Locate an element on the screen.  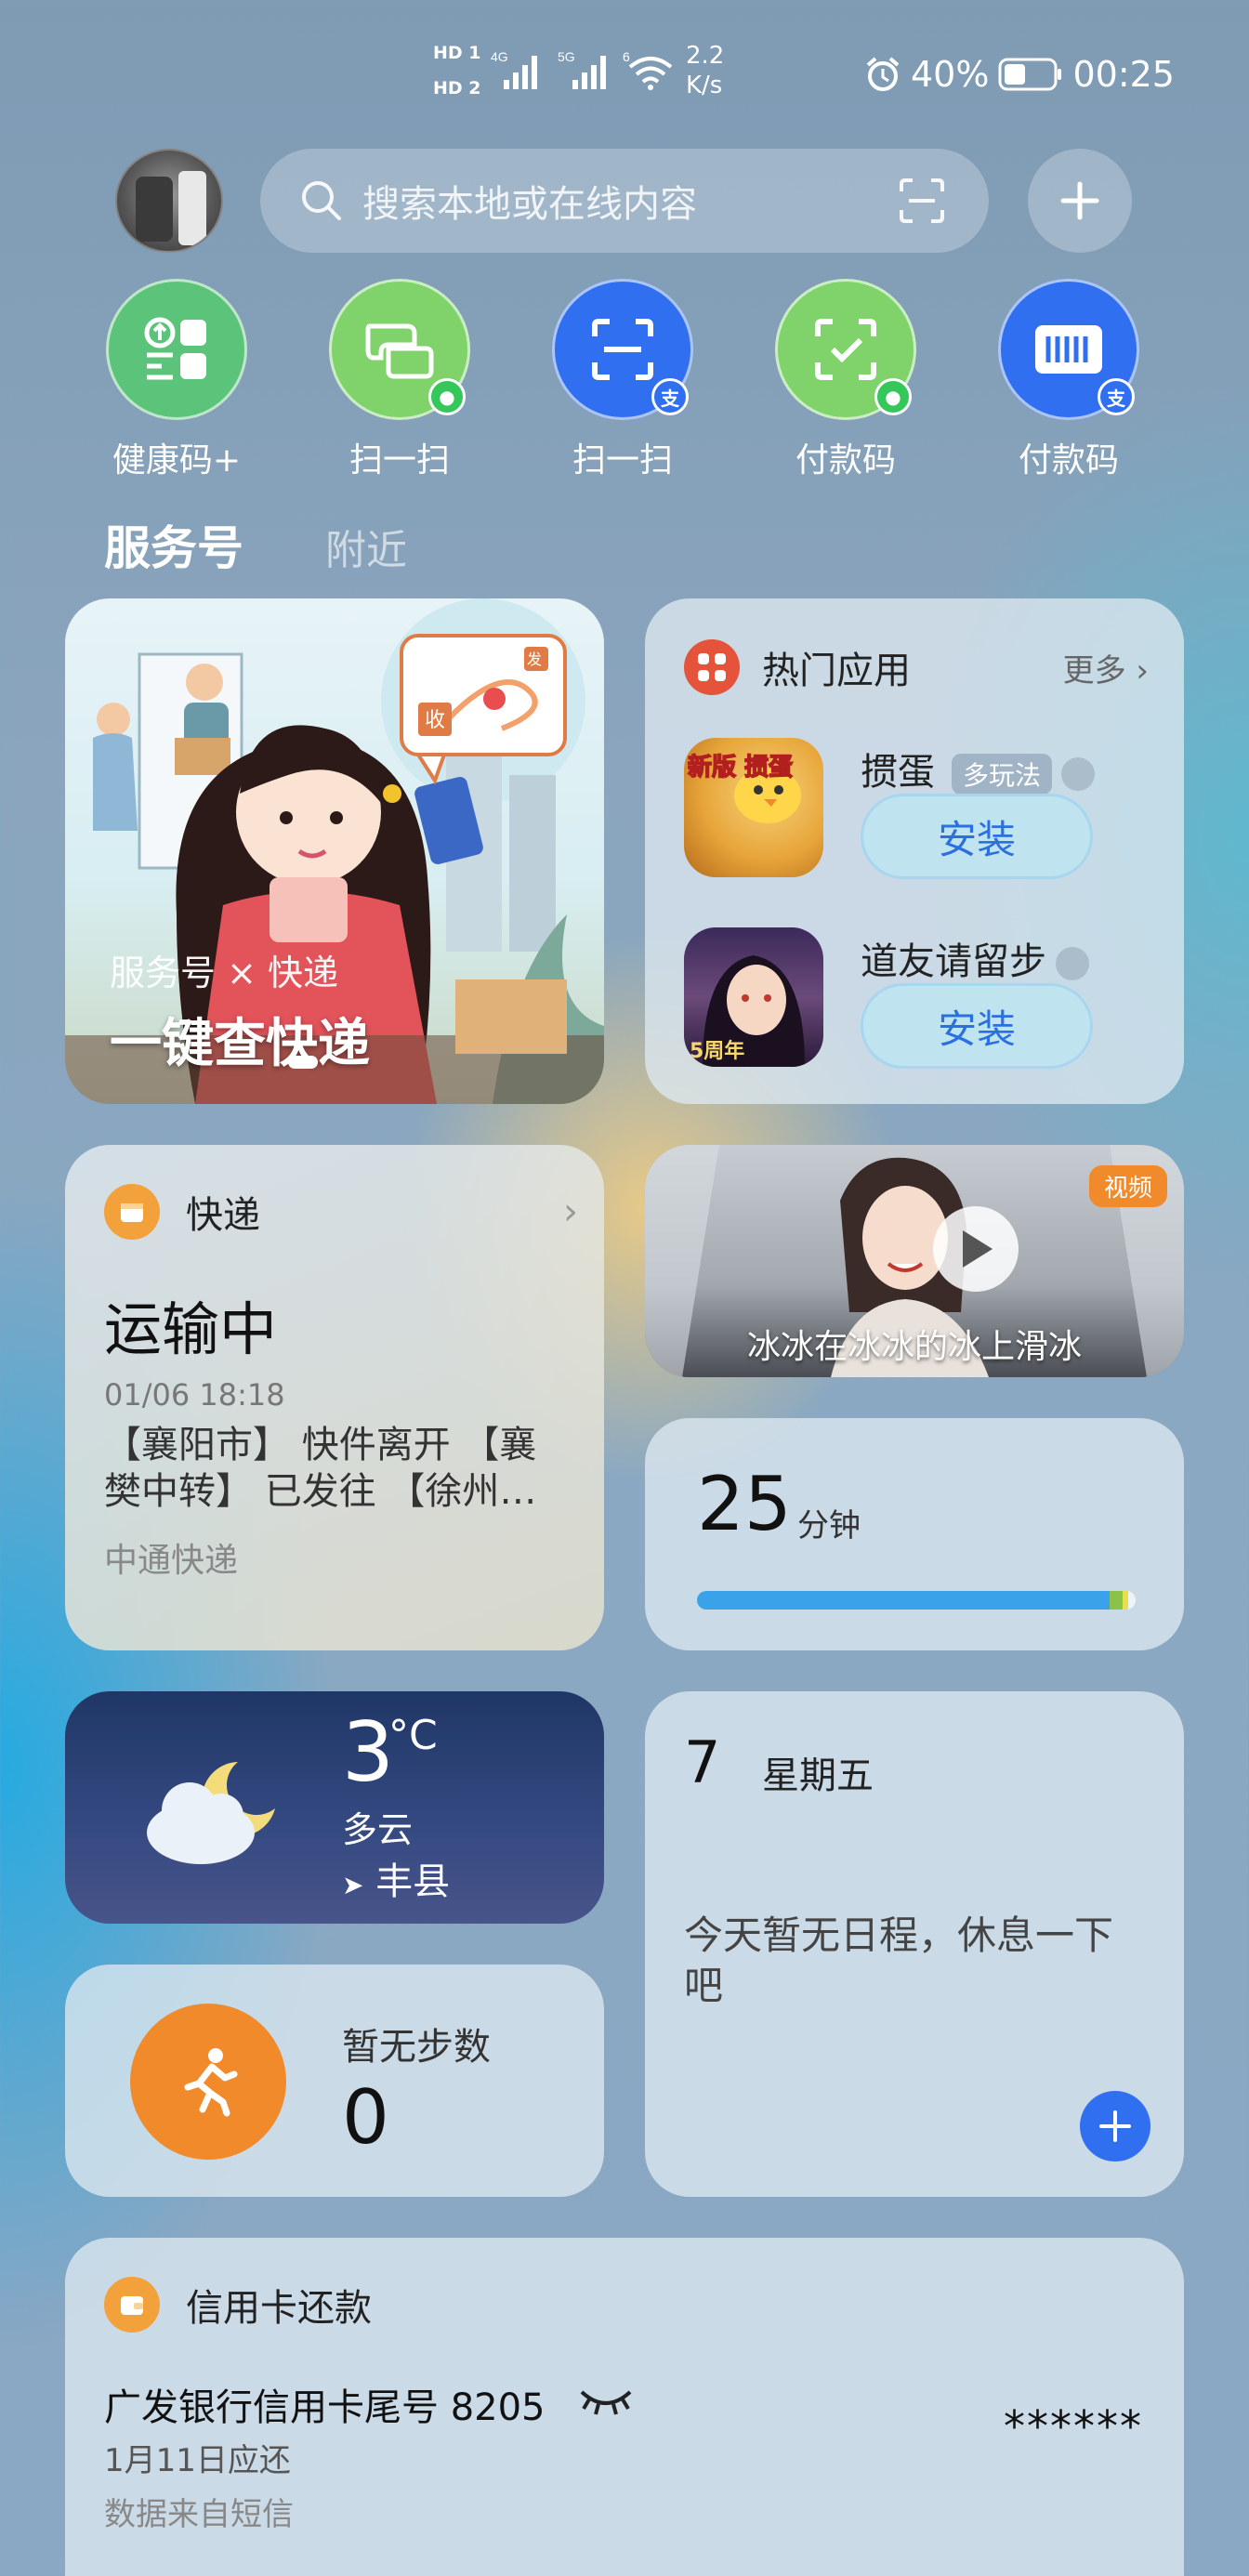
screen-time-card: 25 分钟 is located at coordinates (914, 1534).